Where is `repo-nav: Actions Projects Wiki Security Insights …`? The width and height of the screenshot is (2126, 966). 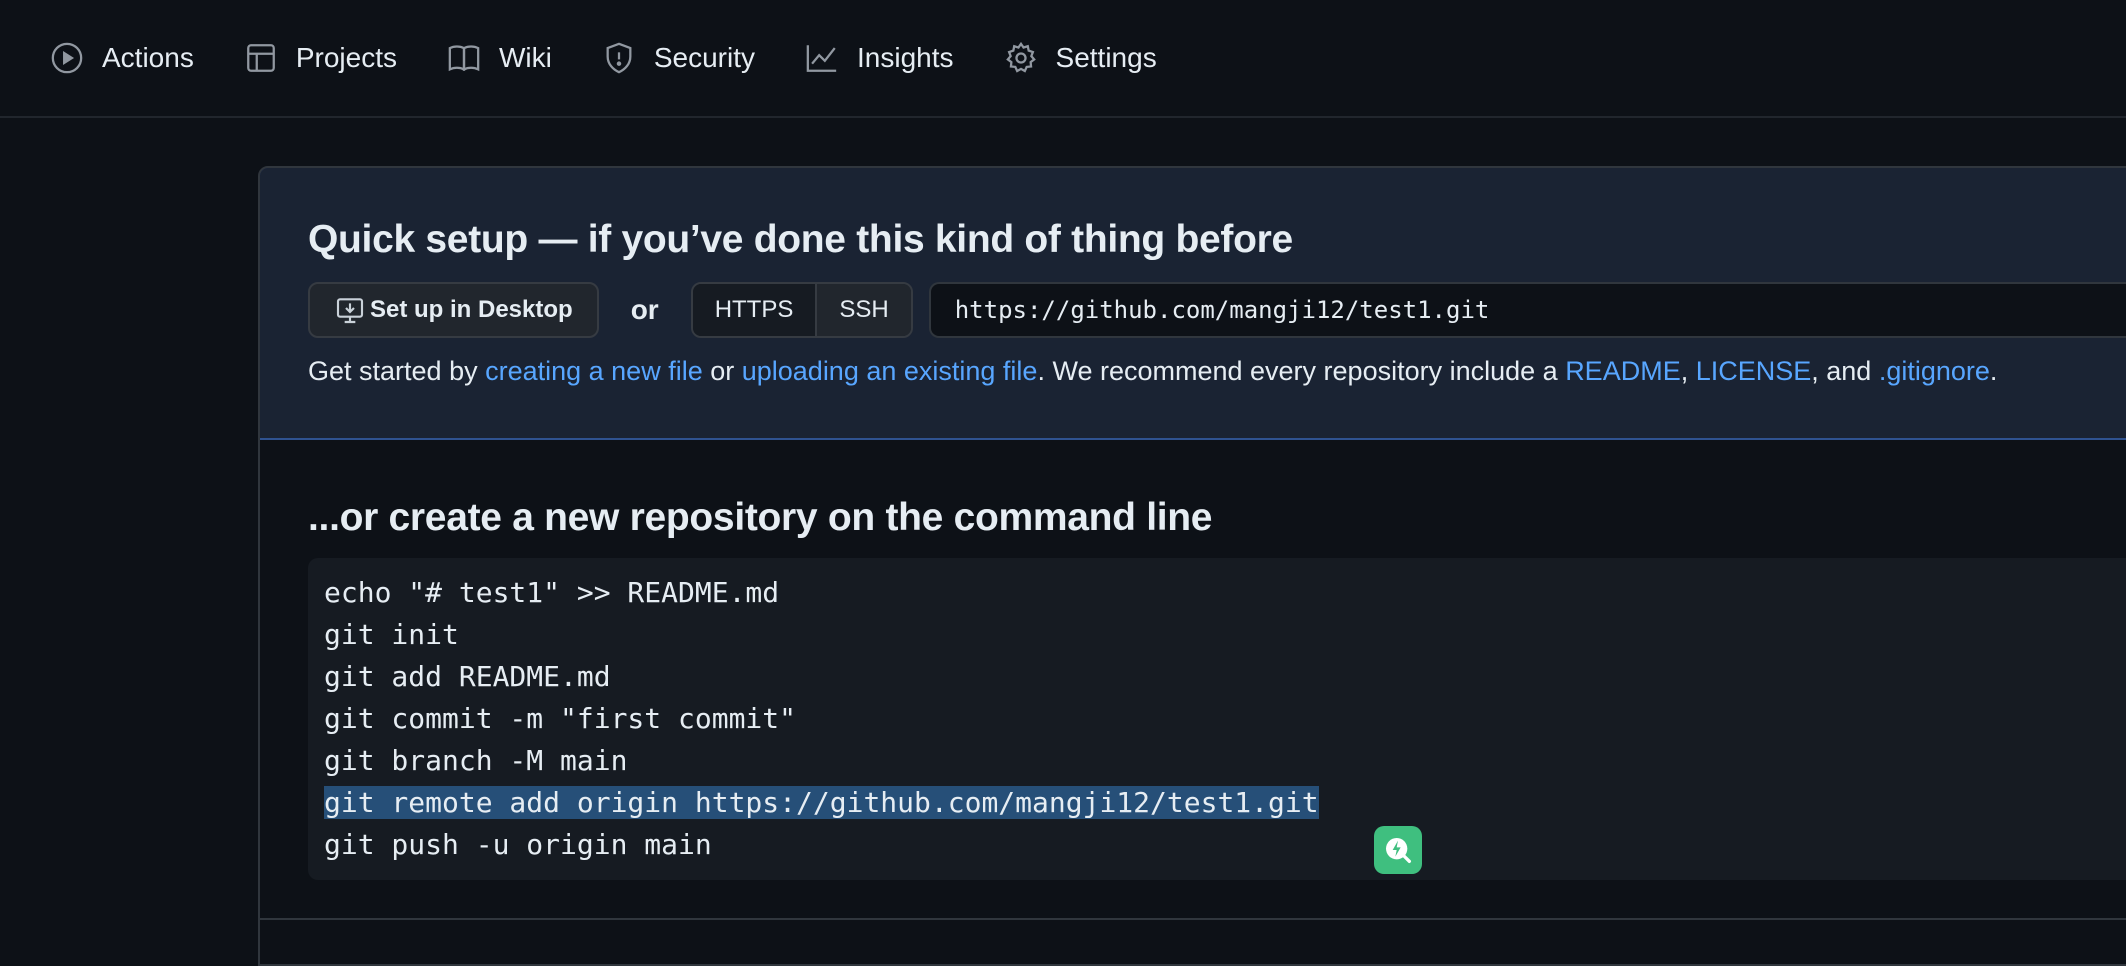
repo-nav: Actions Projects Wiki Security Insights … is located at coordinates (1063, 59).